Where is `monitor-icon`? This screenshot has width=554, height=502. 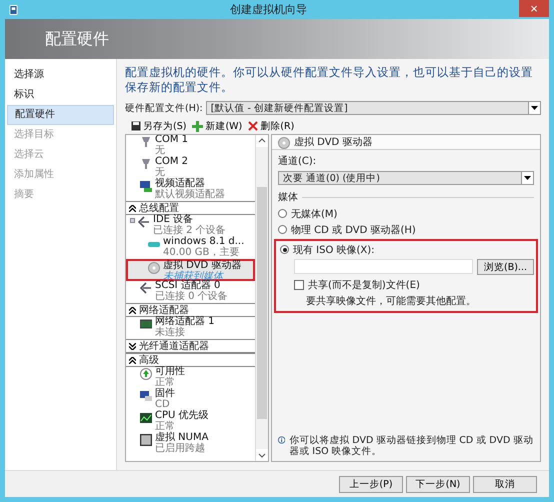 monitor-icon is located at coordinates (146, 186).